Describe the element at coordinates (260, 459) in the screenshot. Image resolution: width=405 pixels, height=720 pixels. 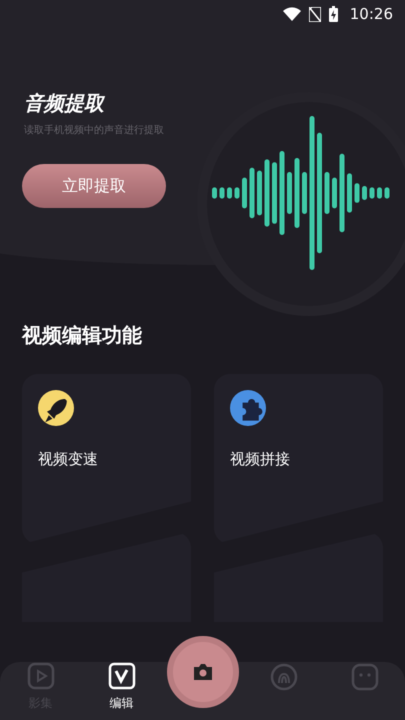
I see `feature-label: 视频拼接` at that location.